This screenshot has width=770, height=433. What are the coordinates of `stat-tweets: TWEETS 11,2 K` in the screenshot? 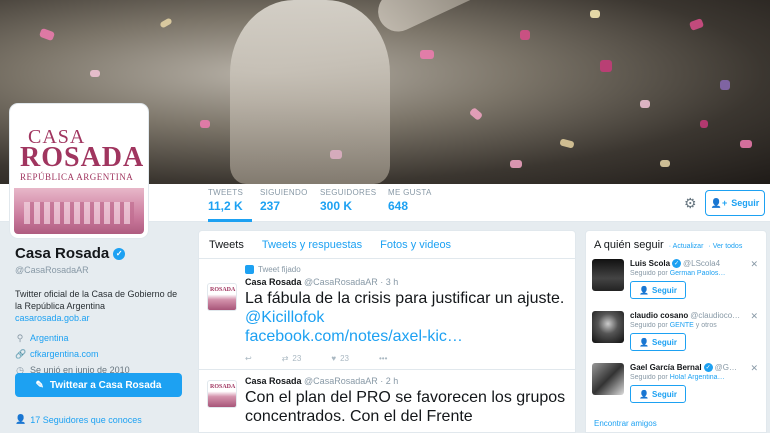 It's located at (230, 205).